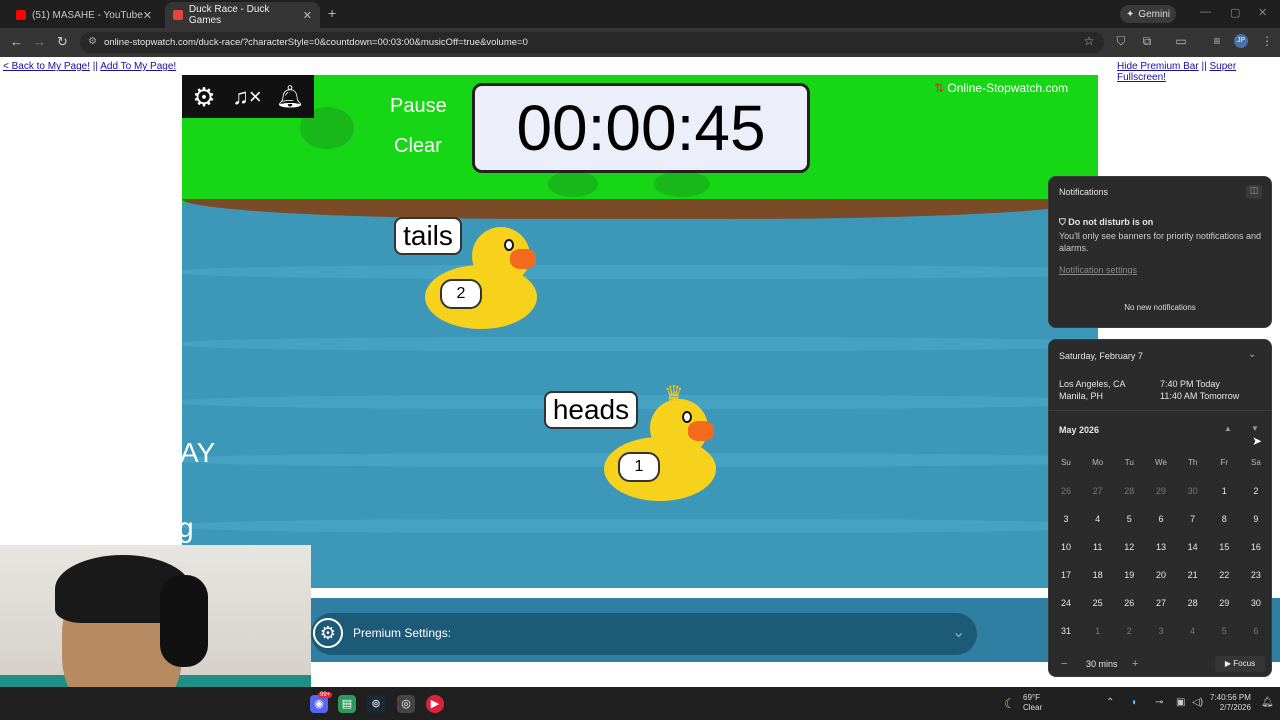 The width and height of the screenshot is (1280, 720). I want to click on maximize-button: ▢, so click(1235, 12).